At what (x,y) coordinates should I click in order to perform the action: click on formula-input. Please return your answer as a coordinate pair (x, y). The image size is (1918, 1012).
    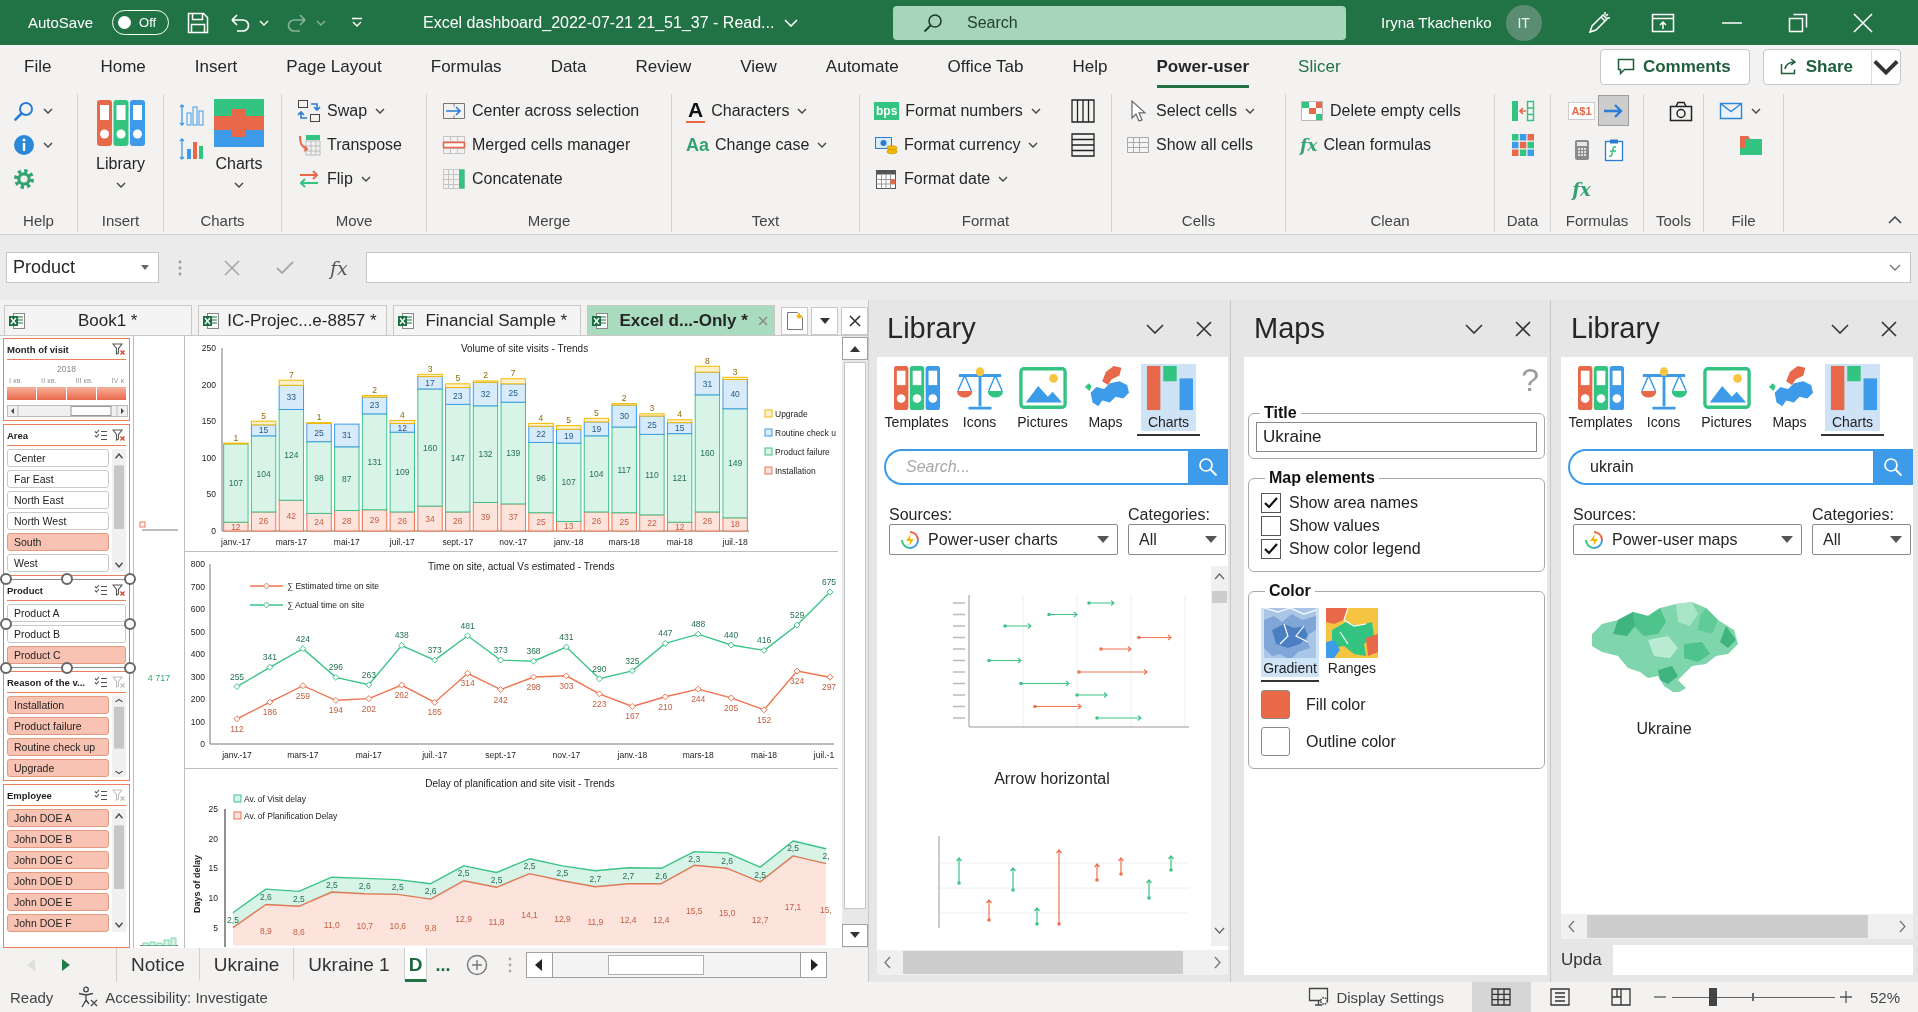
    Looking at the image, I should click on (1138, 267).